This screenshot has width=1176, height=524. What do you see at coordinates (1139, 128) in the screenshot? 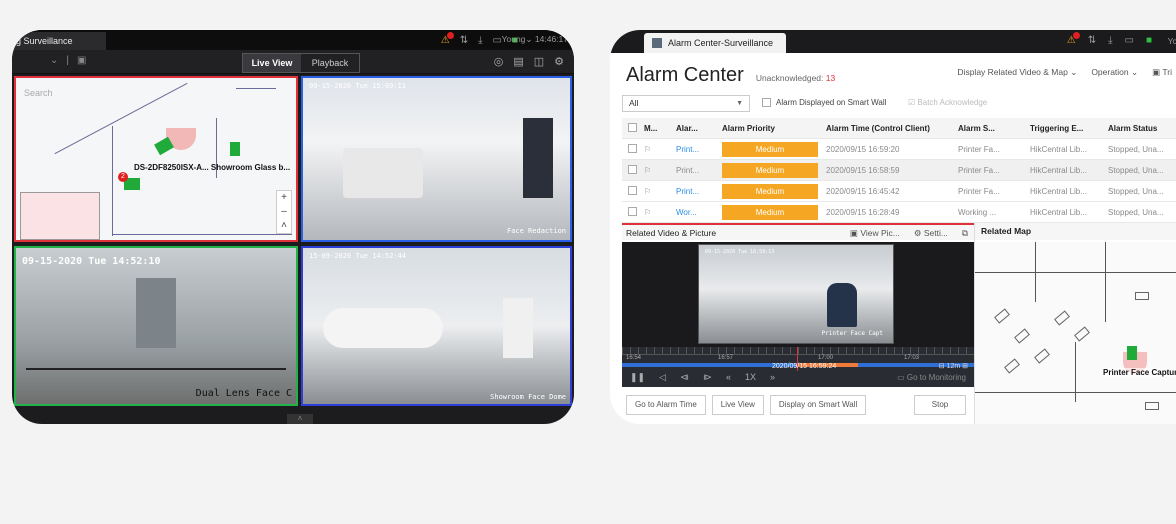
I see `column-header-status: Alarm Status` at bounding box center [1139, 128].